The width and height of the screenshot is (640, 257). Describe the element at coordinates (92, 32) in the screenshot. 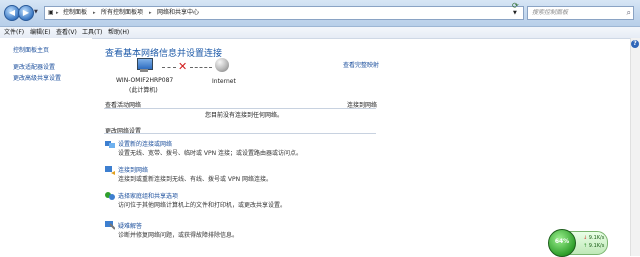

I see `menu-tools: 工具(T)` at that location.